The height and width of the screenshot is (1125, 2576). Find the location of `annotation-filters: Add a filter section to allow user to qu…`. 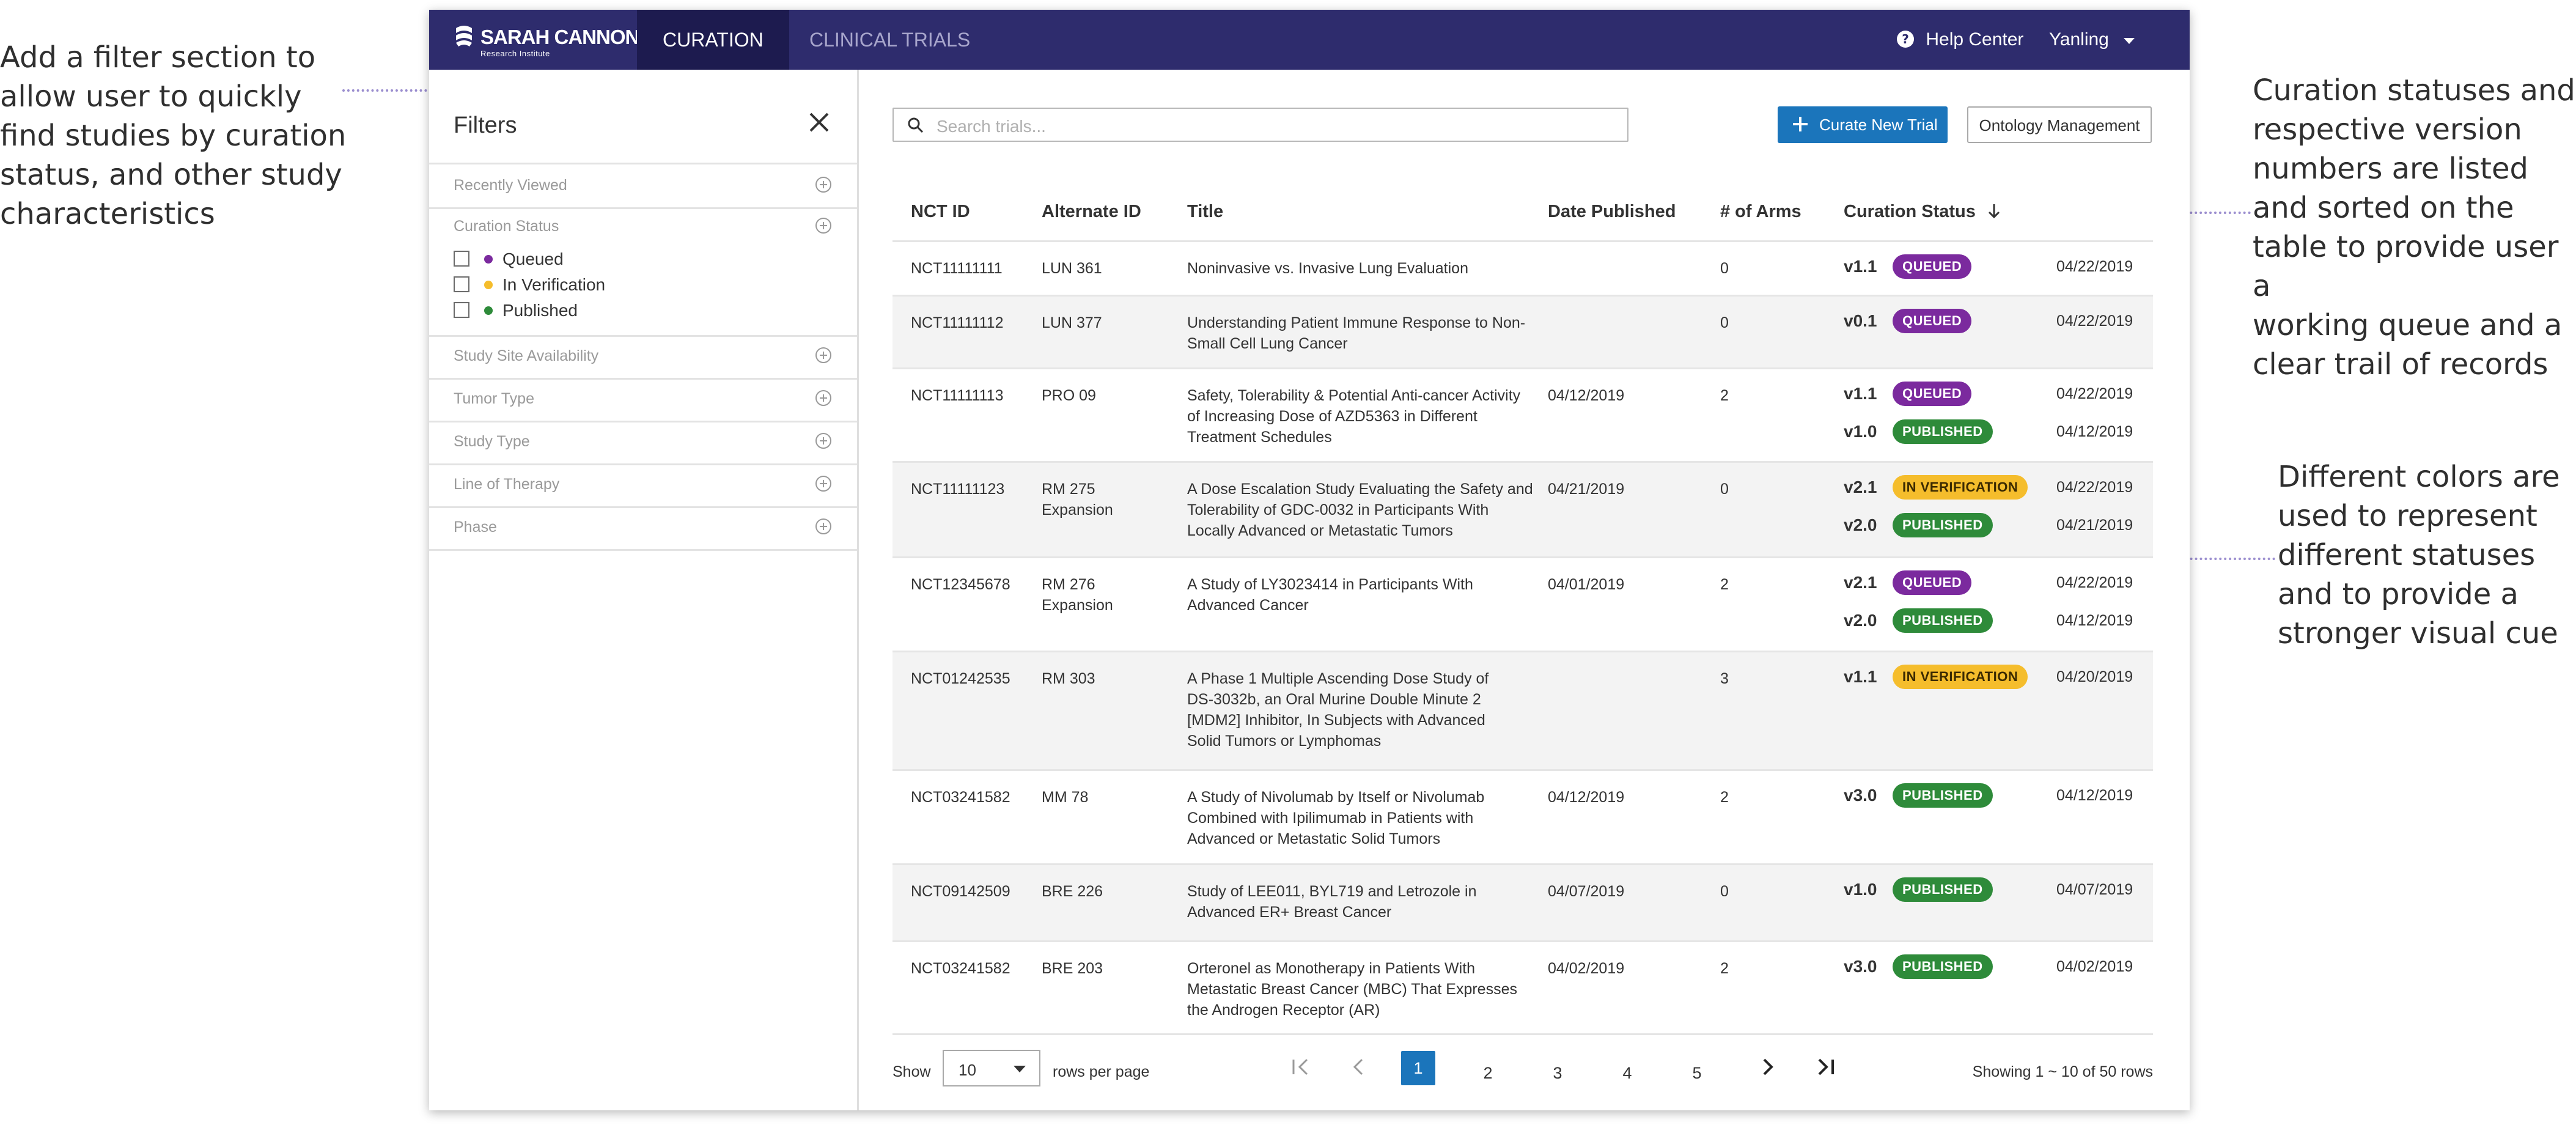

annotation-filters: Add a filter section to allow user to qu… is located at coordinates (173, 136).